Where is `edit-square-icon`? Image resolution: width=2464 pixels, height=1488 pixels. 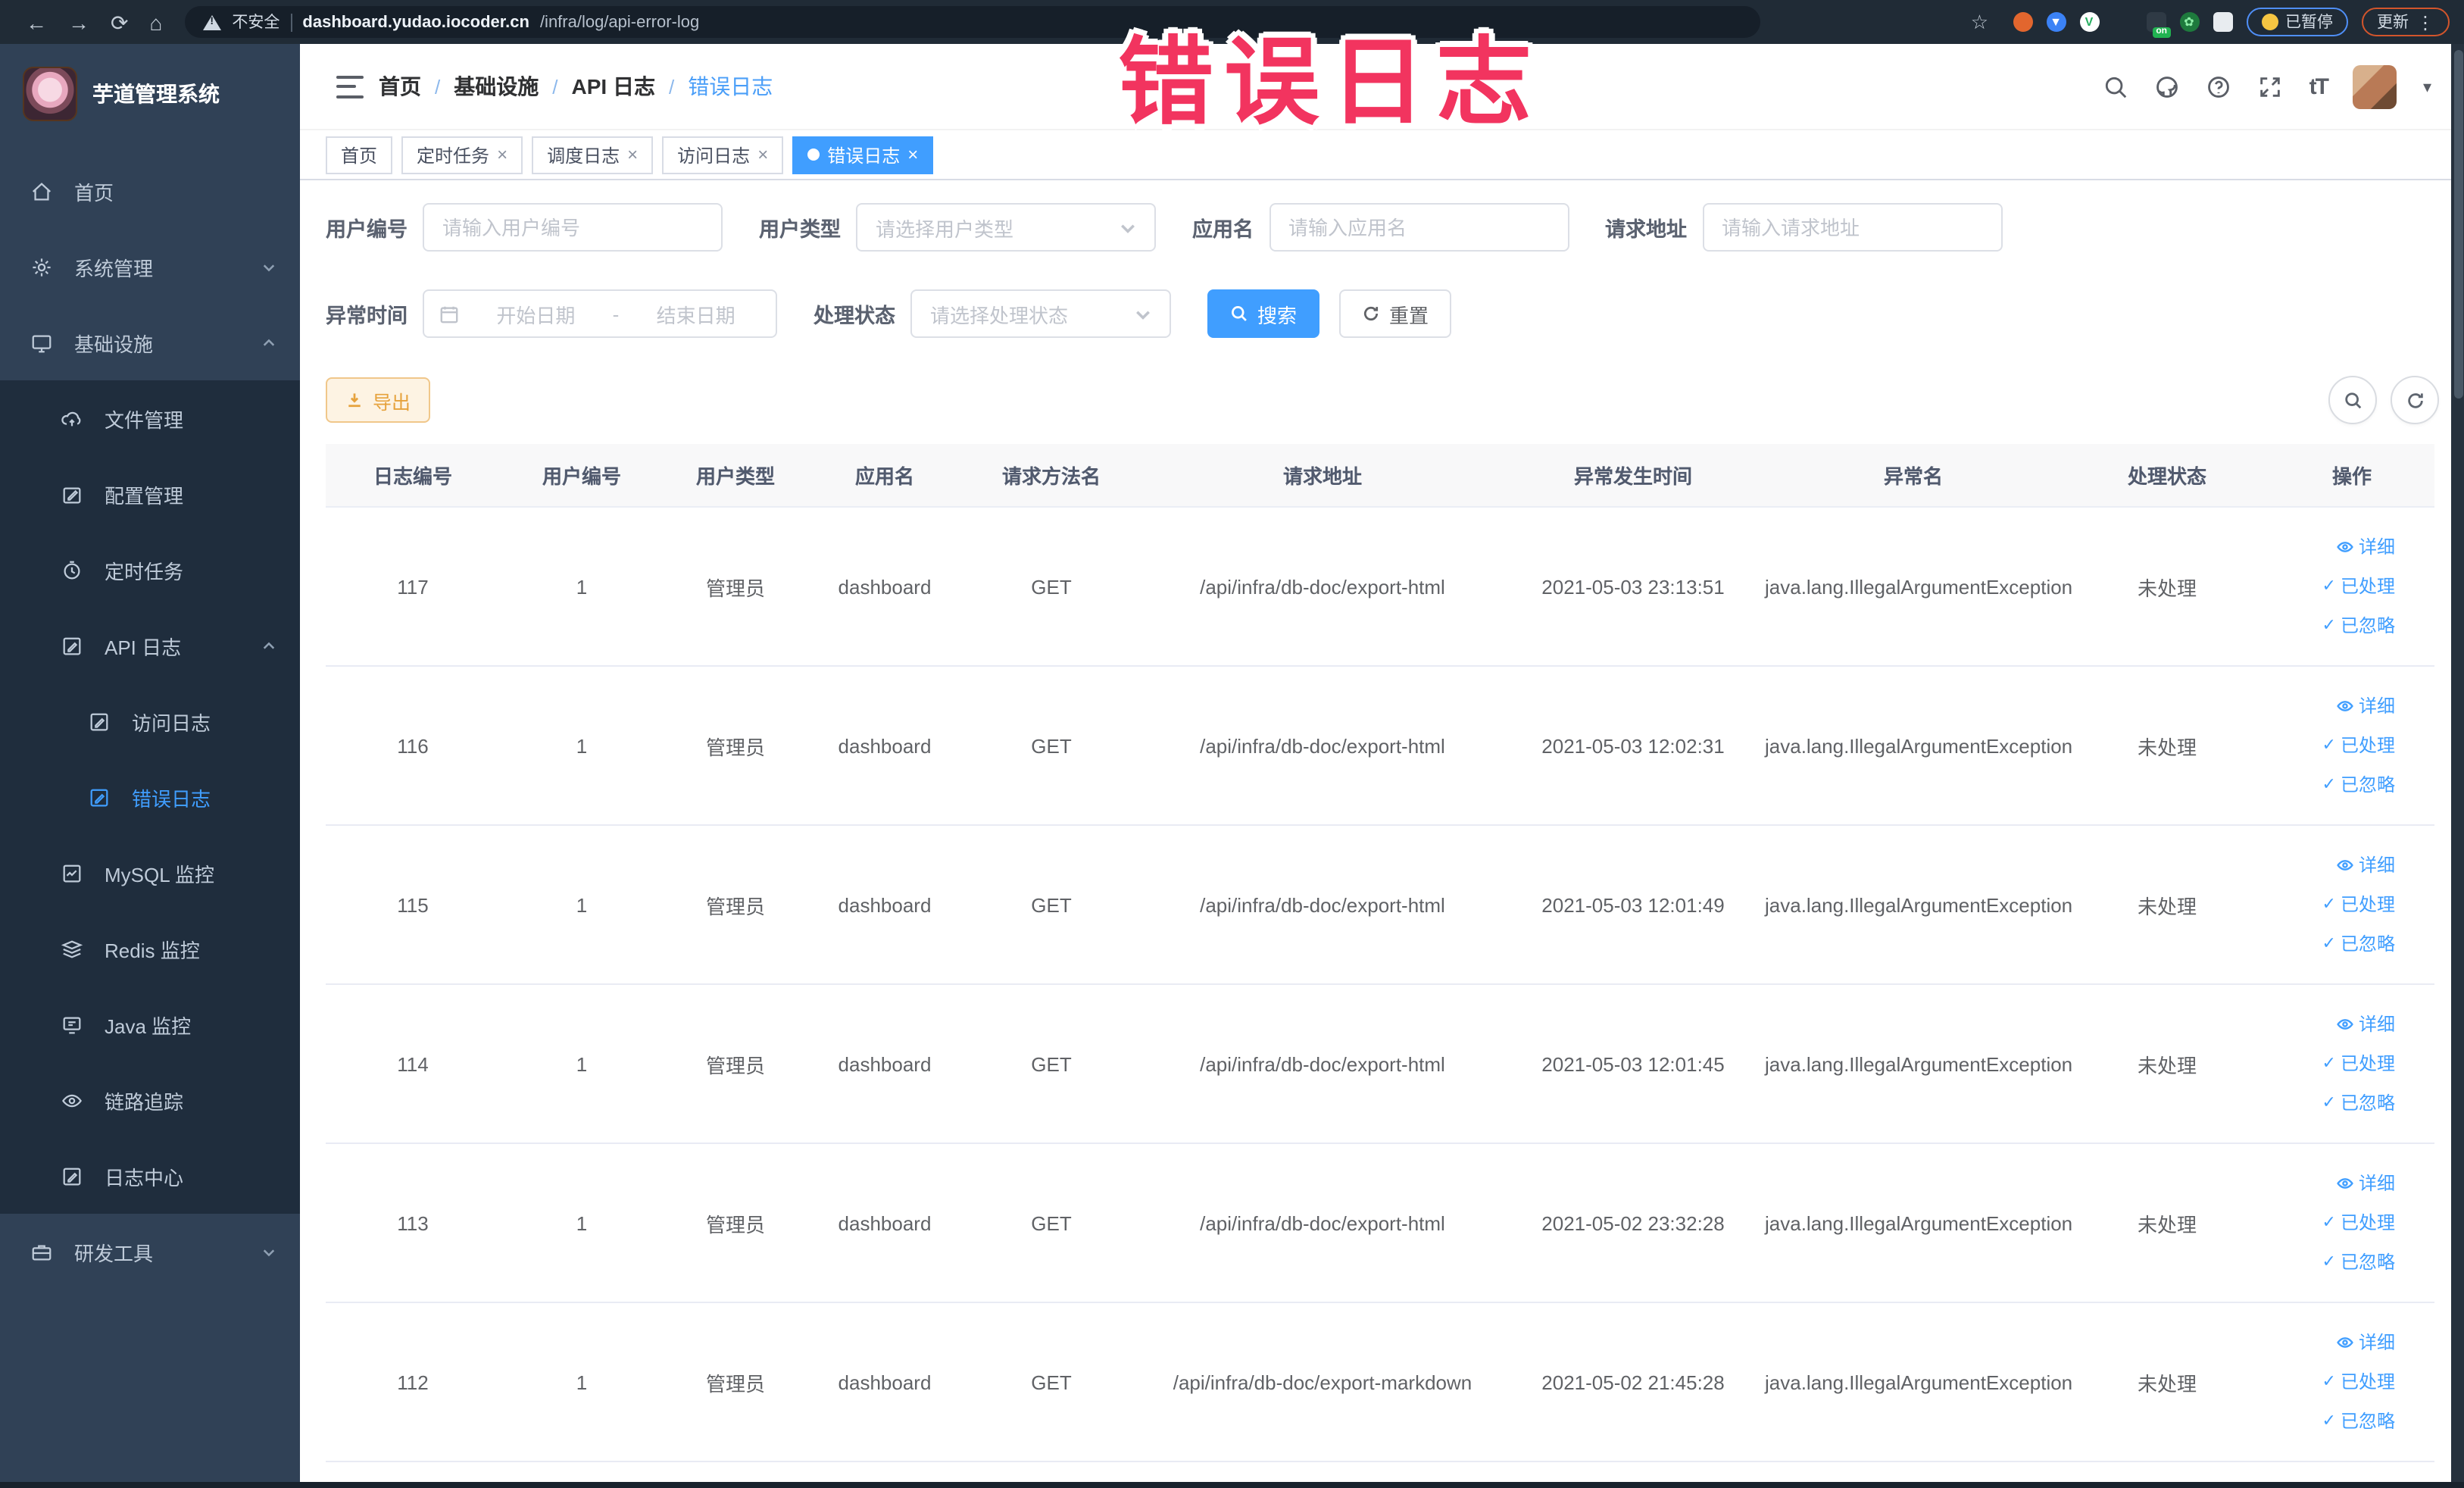
edit-square-icon is located at coordinates (99, 797).